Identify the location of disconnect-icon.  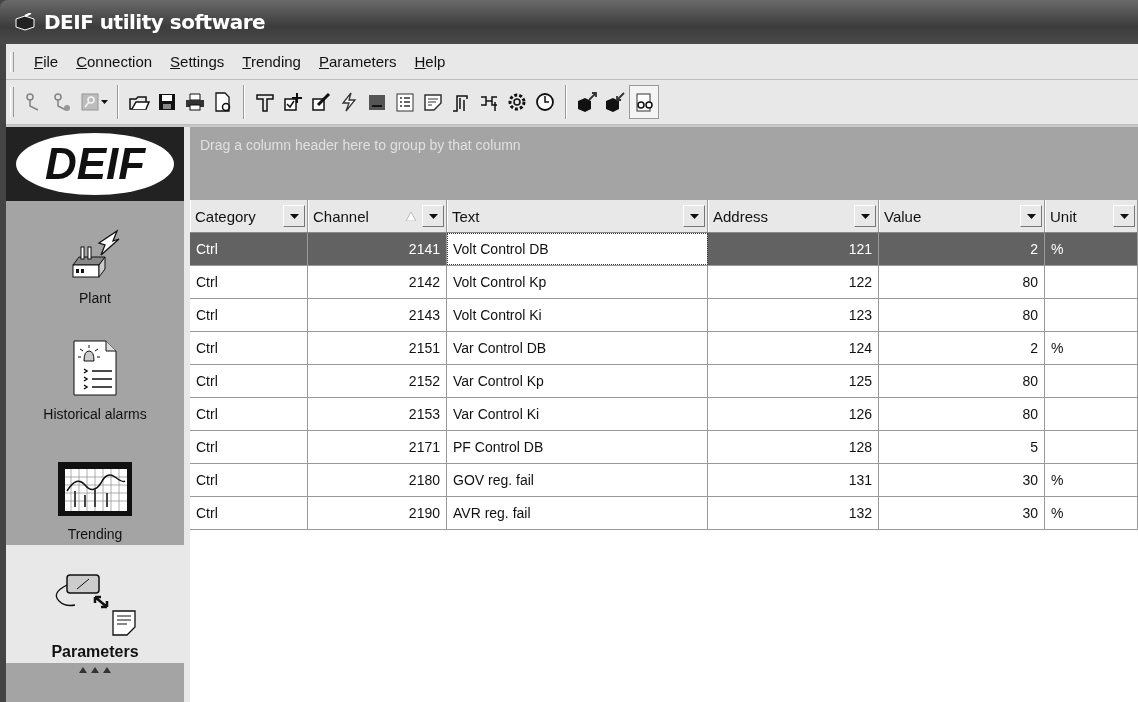
(62, 102).